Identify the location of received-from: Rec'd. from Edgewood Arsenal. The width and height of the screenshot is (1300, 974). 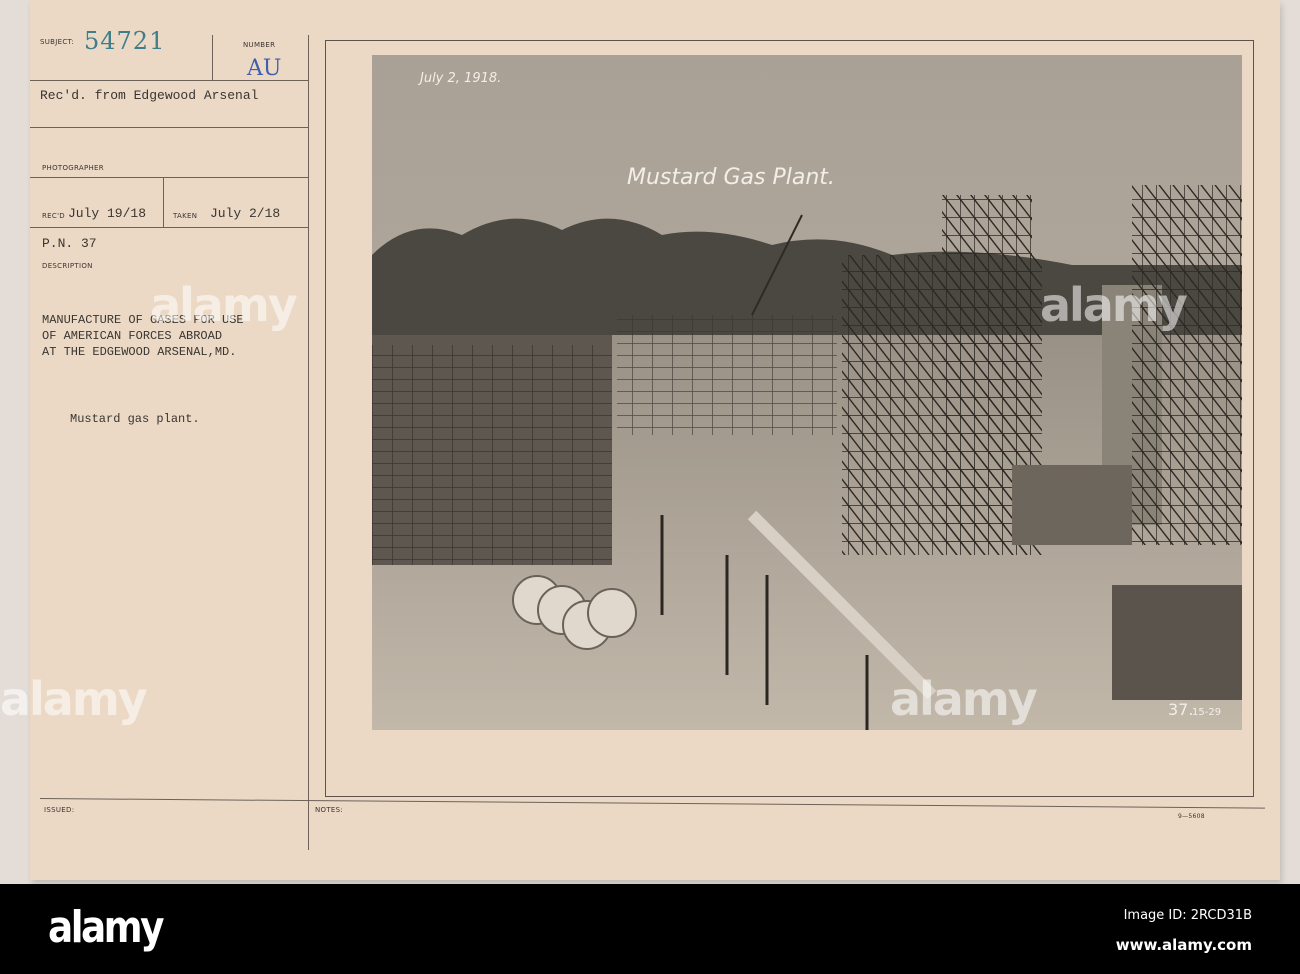
(149, 95).